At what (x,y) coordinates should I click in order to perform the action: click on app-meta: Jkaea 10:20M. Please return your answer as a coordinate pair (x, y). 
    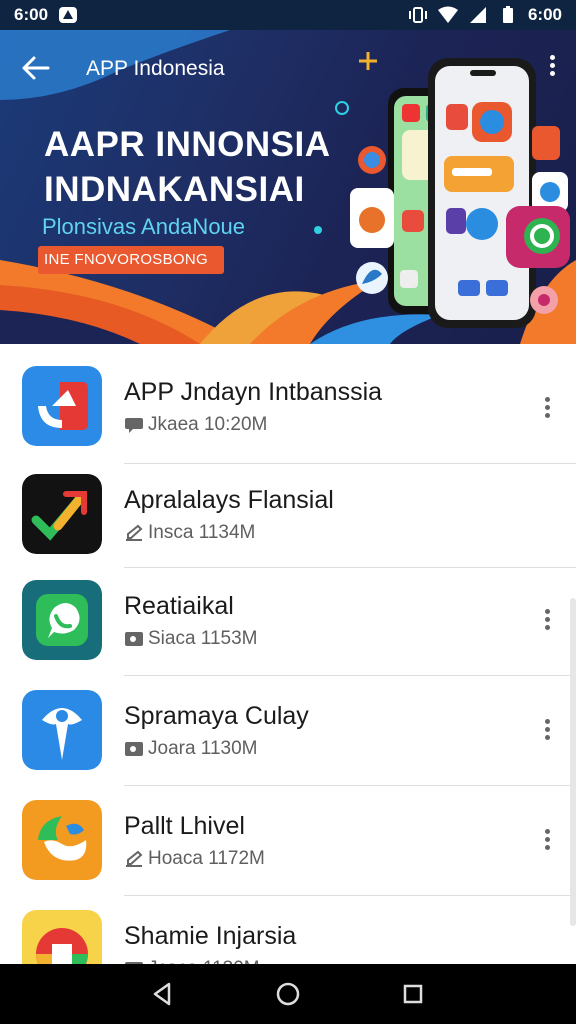
    Looking at the image, I should click on (195, 425).